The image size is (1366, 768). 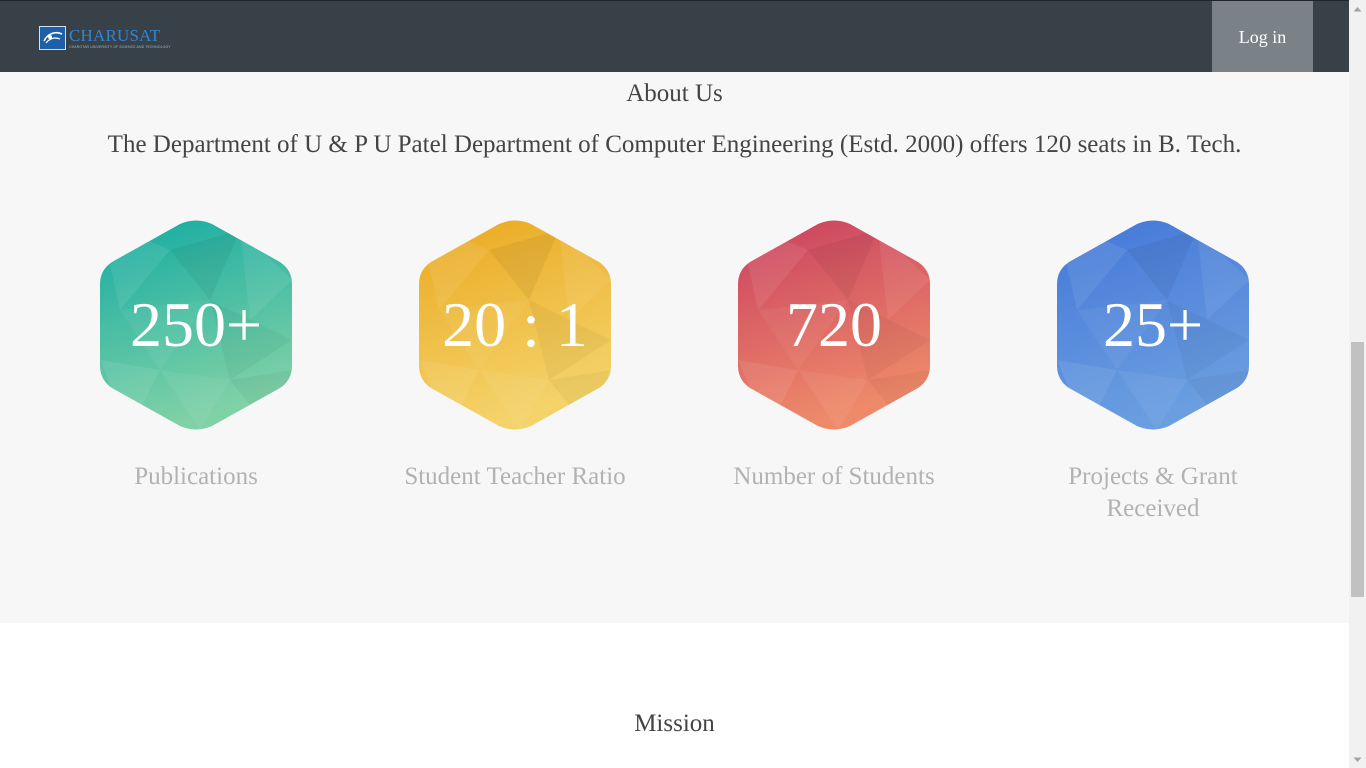 I want to click on stat-card: 25+ Projects & Grant Received, so click(x=1153, y=372).